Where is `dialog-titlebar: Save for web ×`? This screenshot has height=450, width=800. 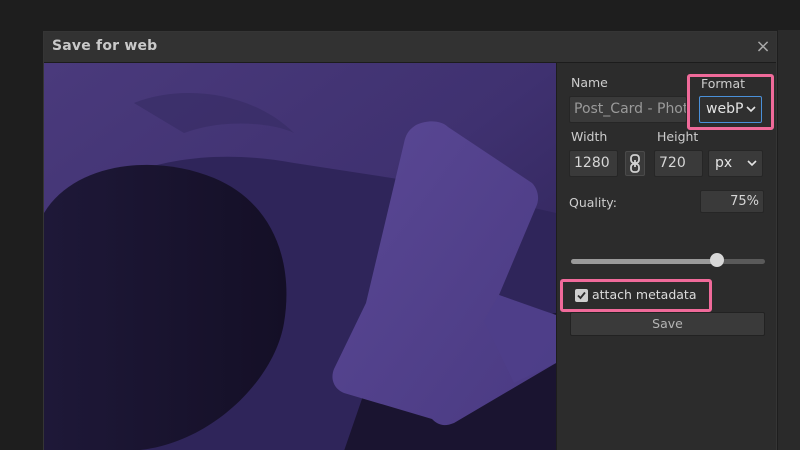 dialog-titlebar: Save for web × is located at coordinates (410, 47).